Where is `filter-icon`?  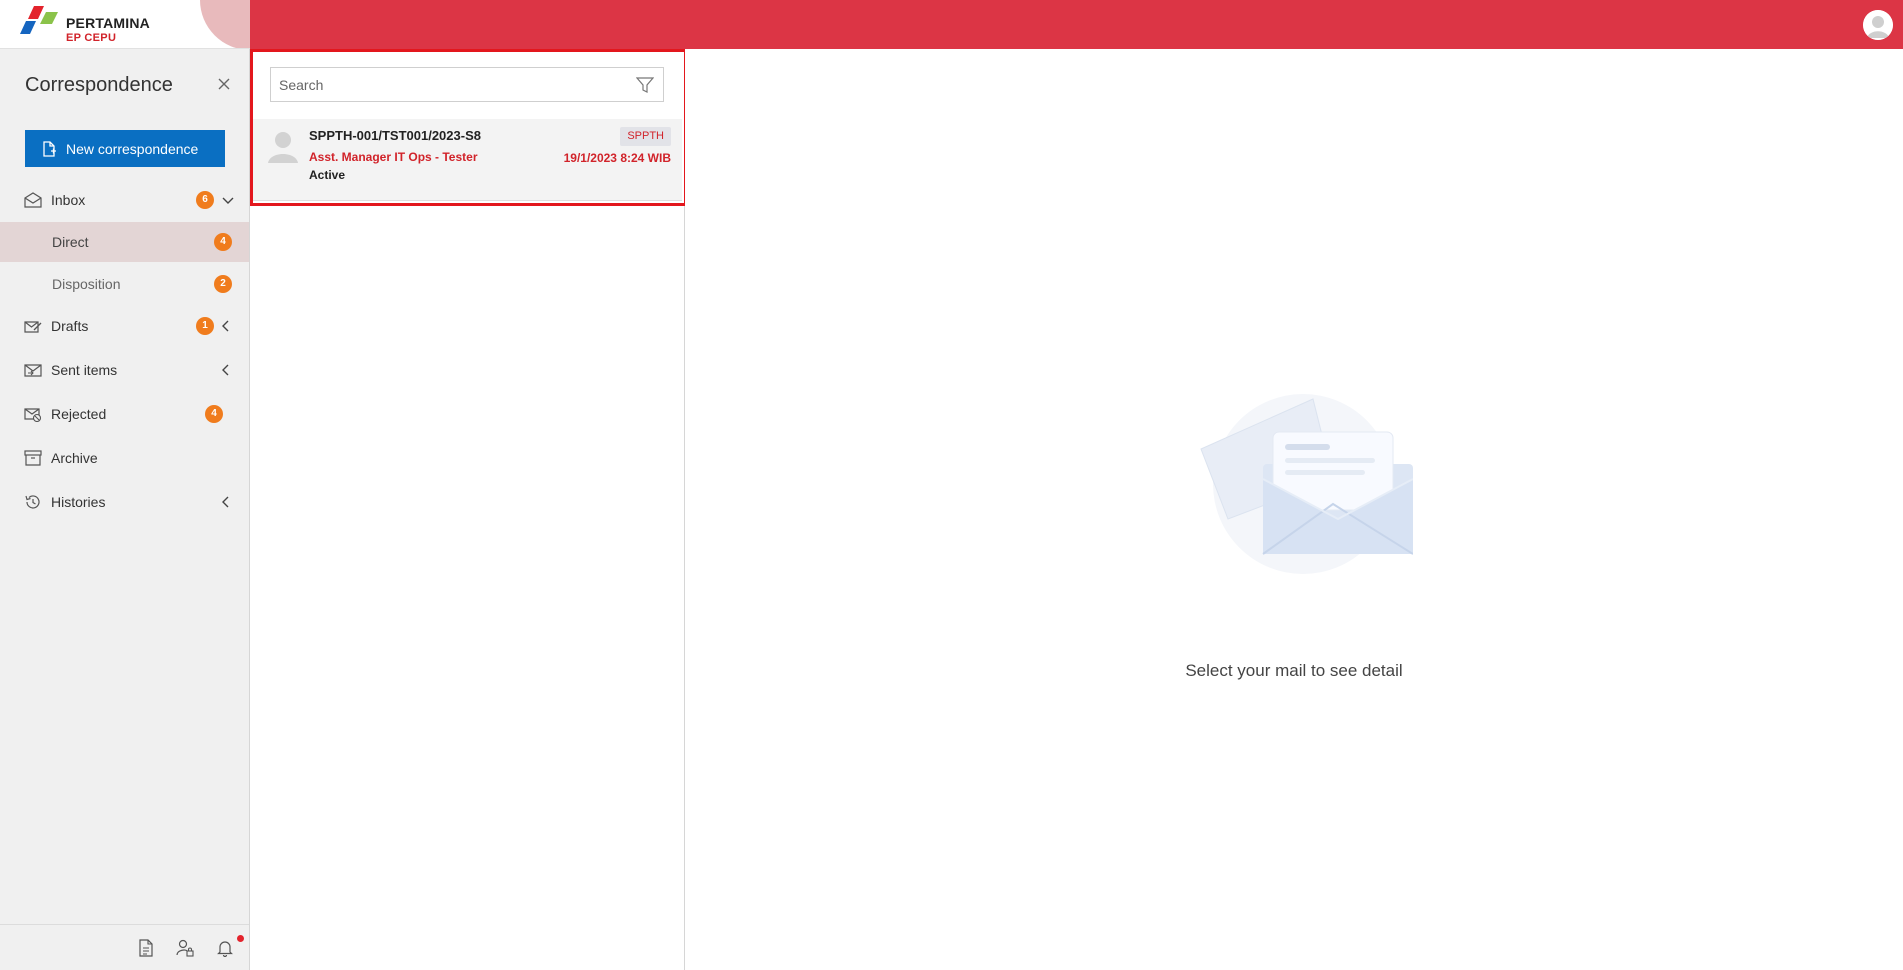 filter-icon is located at coordinates (645, 85).